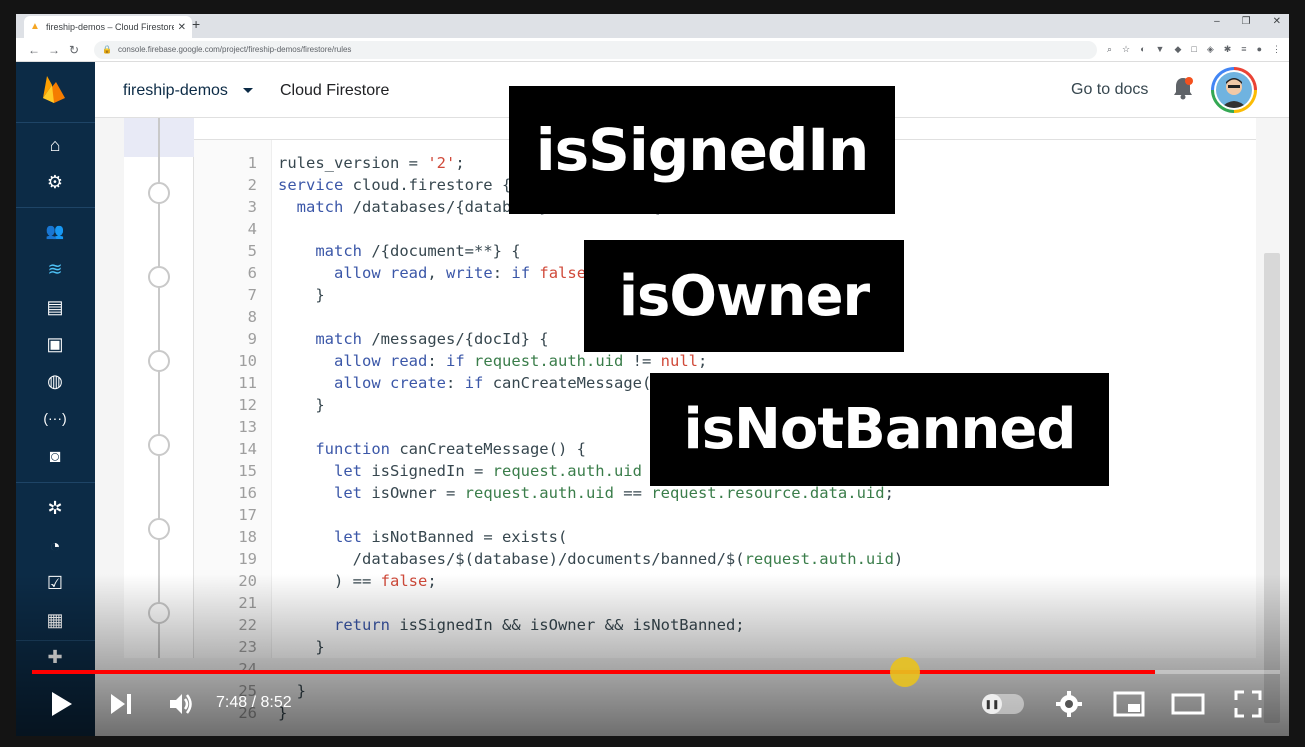 The height and width of the screenshot is (747, 1305). I want to click on video-progress-bar, so click(656, 672).